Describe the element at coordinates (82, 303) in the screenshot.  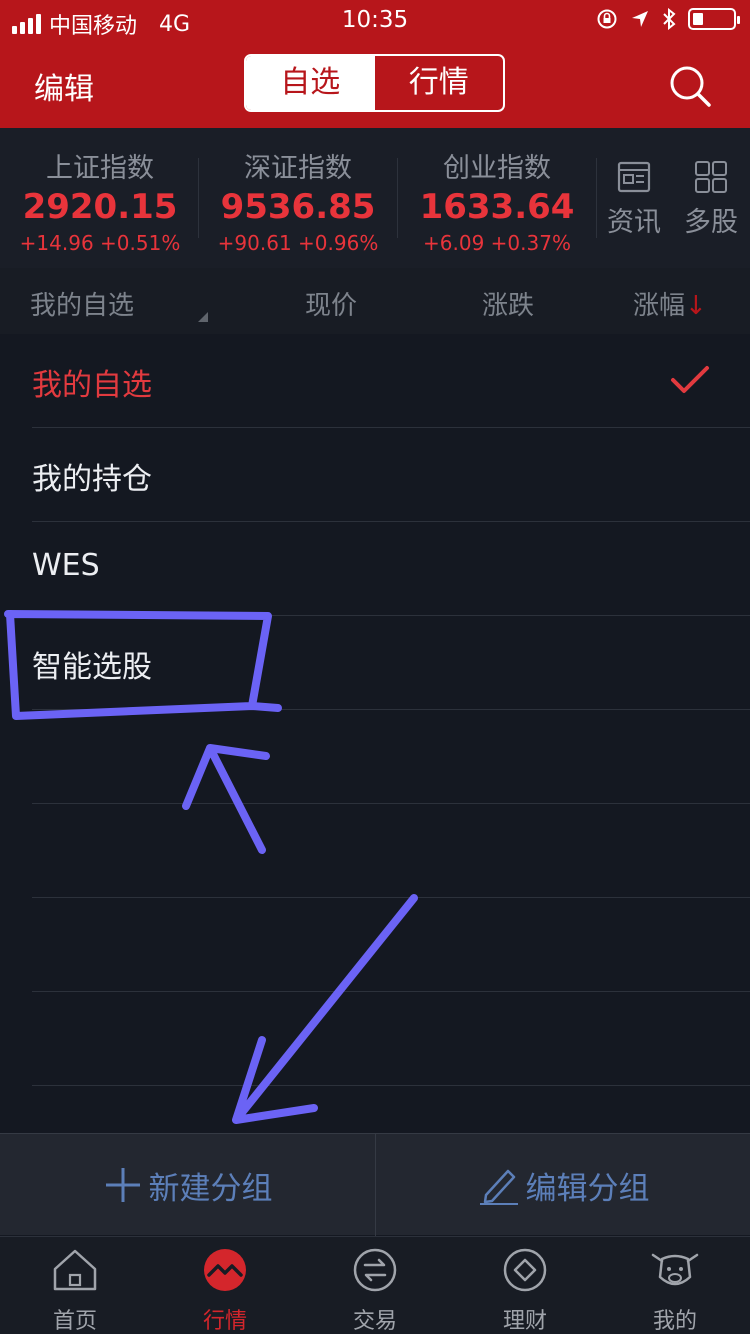
I see `group-selector: 我的自选` at that location.